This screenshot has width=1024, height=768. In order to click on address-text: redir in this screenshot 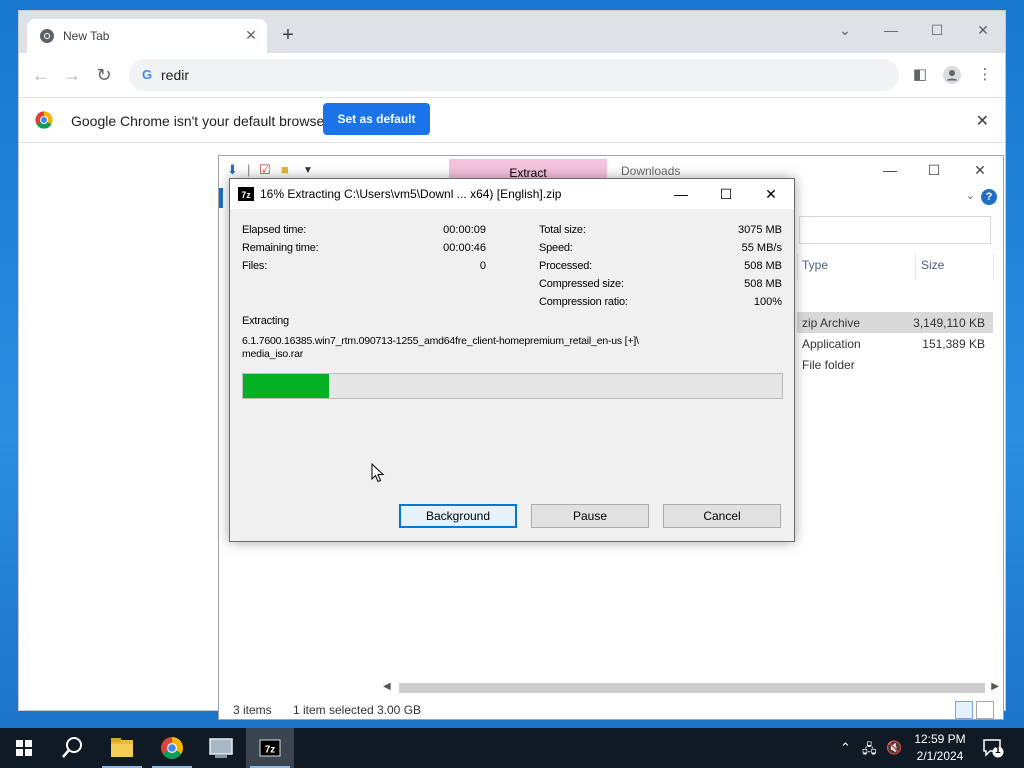, I will do `click(175, 75)`.